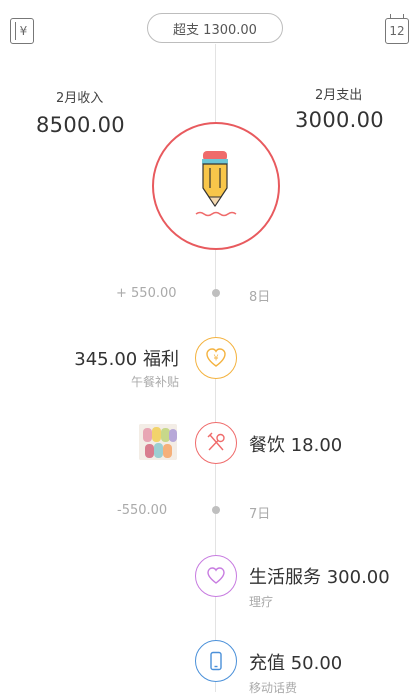 The height and width of the screenshot is (696, 419). I want to click on macaron-photo, so click(158, 442).